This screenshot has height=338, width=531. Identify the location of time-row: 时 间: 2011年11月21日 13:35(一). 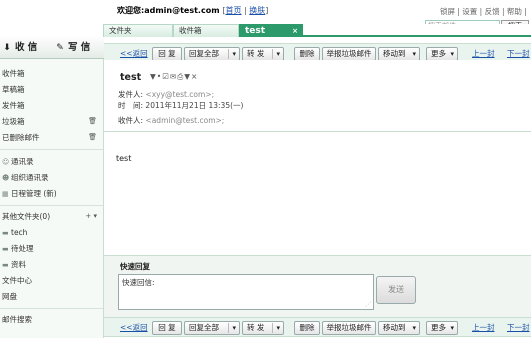
(180, 105).